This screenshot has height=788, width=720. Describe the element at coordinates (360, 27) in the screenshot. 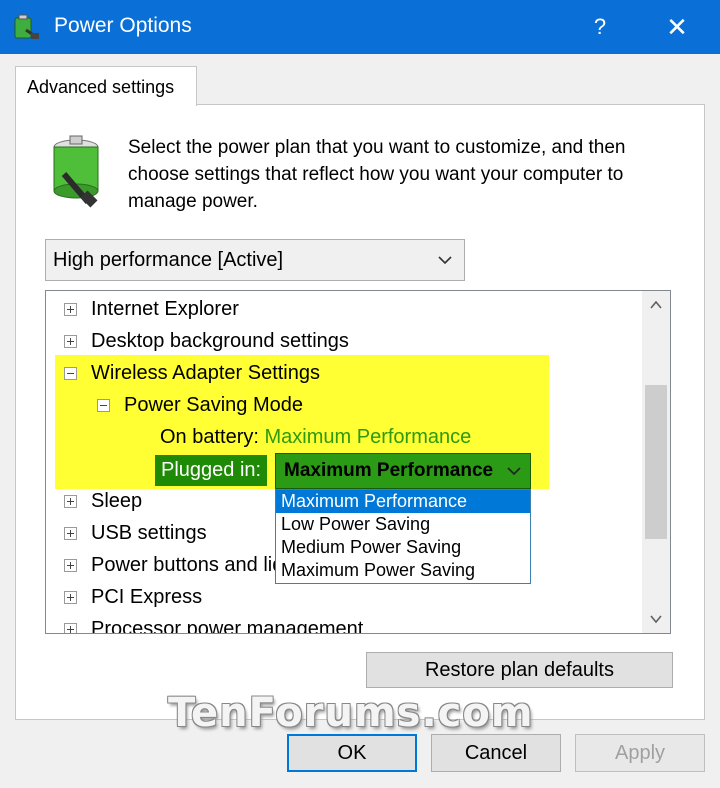

I see `title-bar: Power Options ? ✕` at that location.